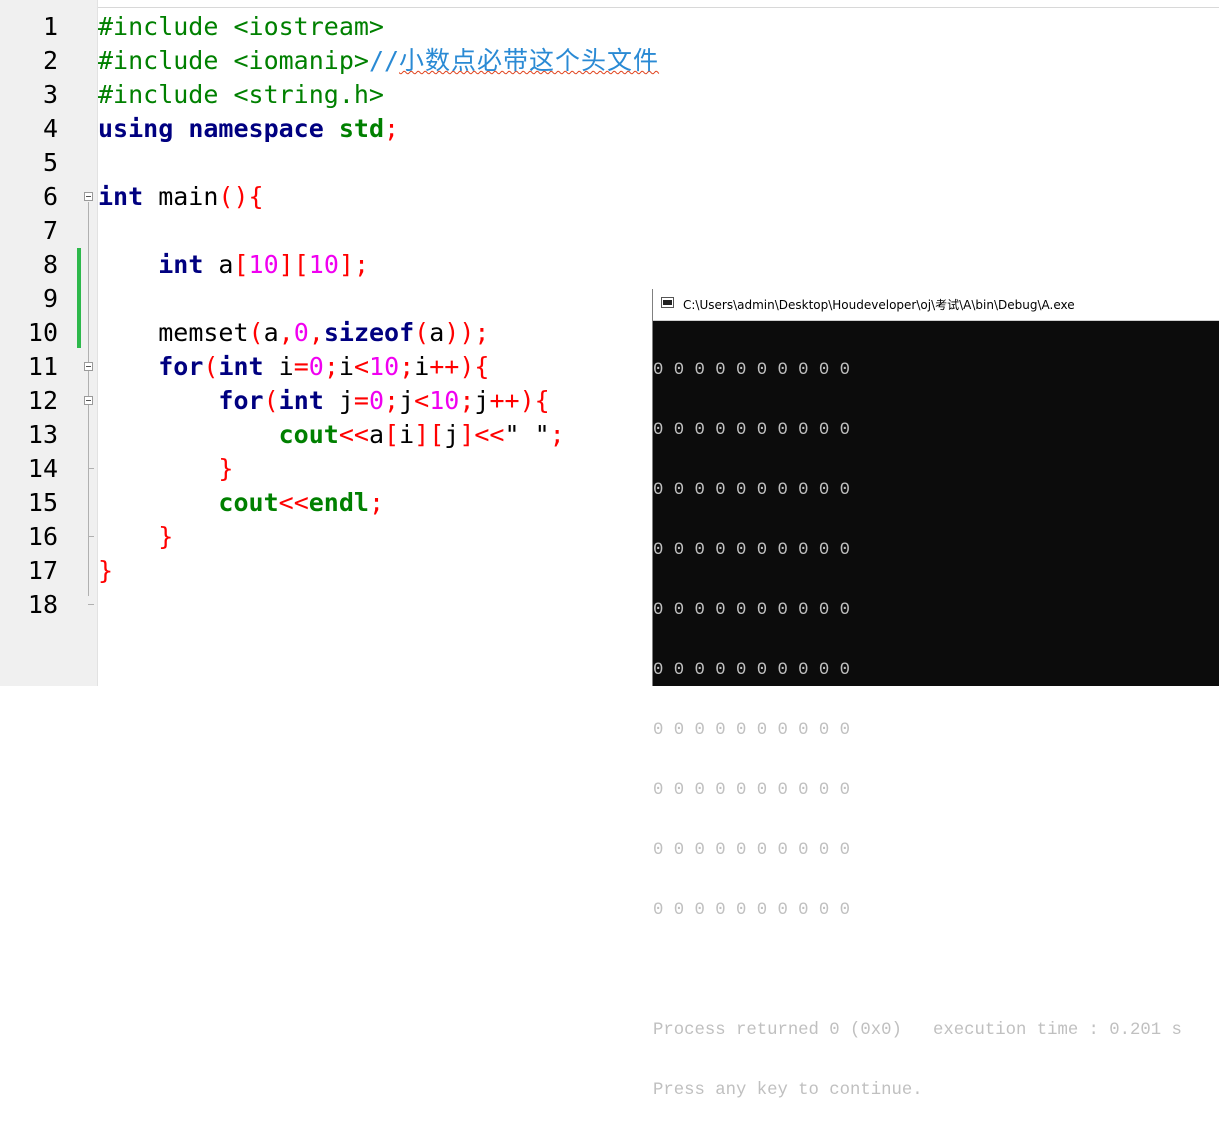  I want to click on code-line-17: }, so click(105, 571).